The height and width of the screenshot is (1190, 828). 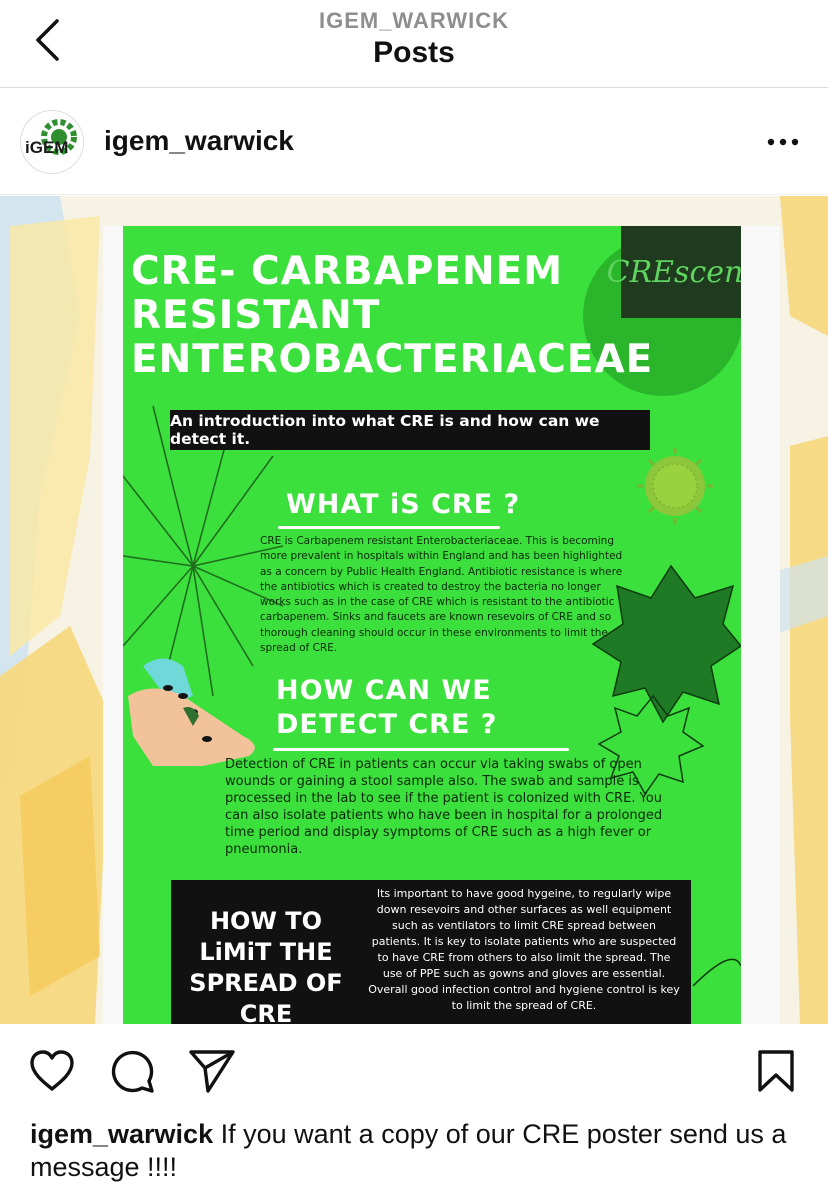 I want to click on igem-logo-icon: iGEM, so click(x=52, y=142).